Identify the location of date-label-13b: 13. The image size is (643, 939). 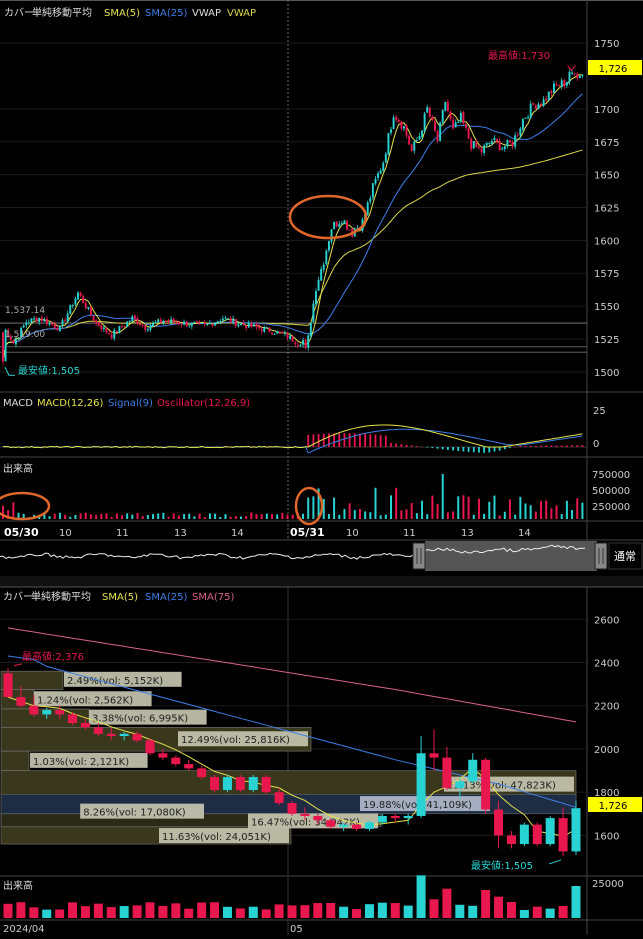
(467, 533).